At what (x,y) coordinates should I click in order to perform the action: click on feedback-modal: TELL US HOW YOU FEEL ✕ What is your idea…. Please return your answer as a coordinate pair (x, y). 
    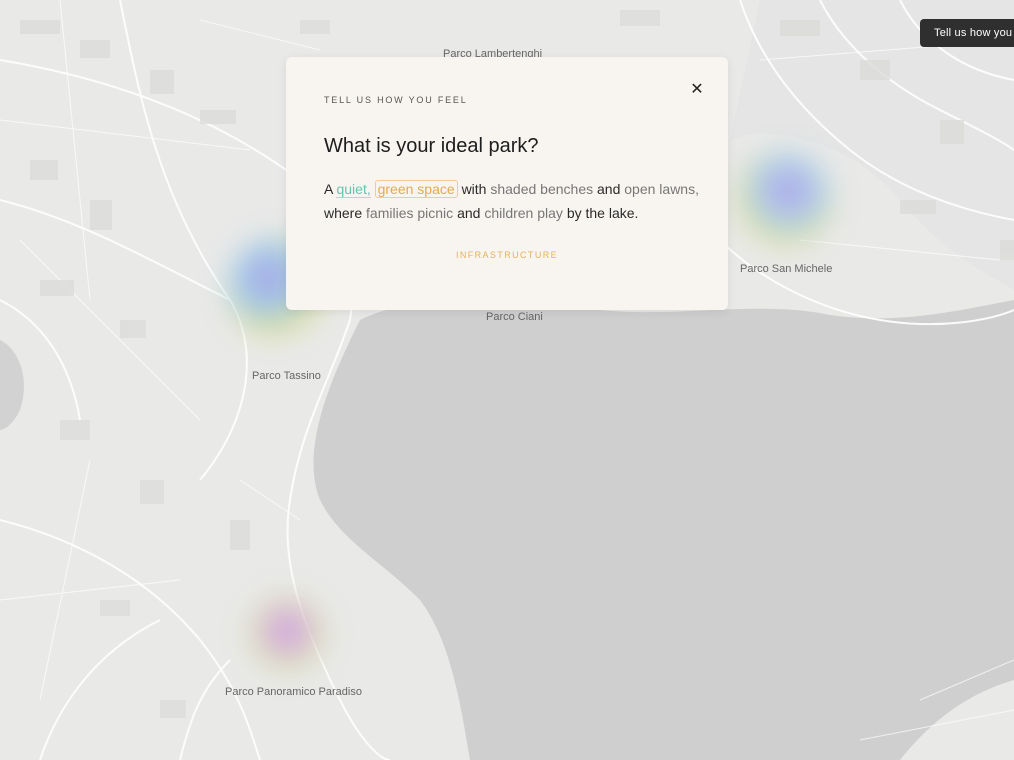
    Looking at the image, I should click on (507, 183).